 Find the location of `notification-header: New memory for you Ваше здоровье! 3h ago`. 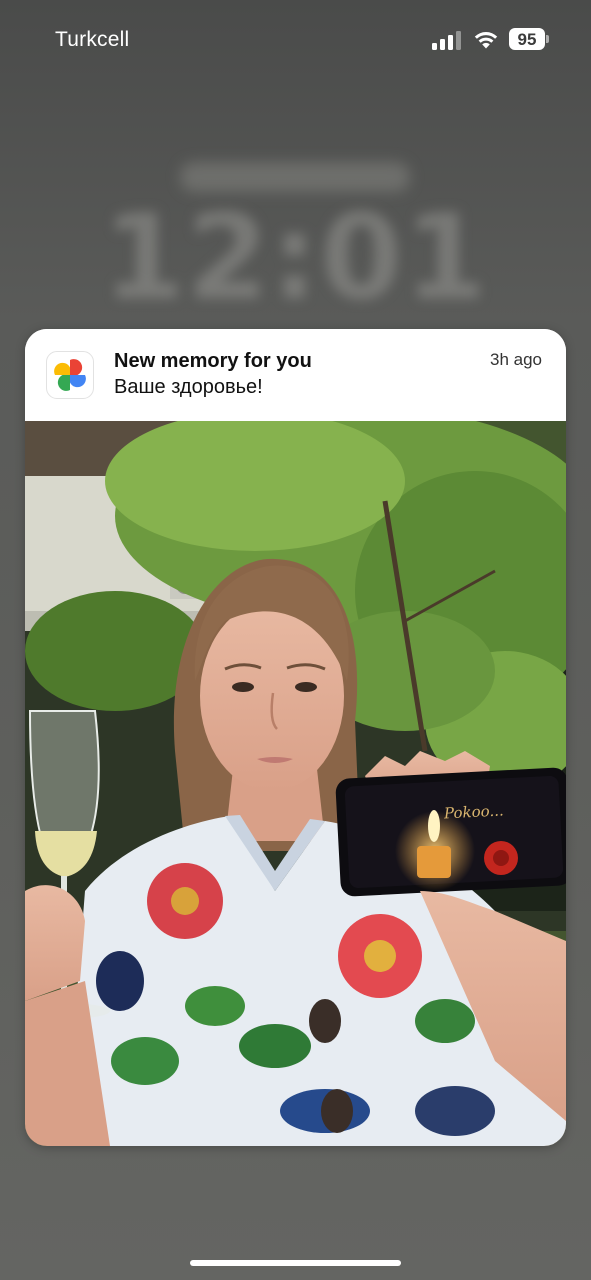

notification-header: New memory for you Ваше здоровье! 3h ago is located at coordinates (295, 375).